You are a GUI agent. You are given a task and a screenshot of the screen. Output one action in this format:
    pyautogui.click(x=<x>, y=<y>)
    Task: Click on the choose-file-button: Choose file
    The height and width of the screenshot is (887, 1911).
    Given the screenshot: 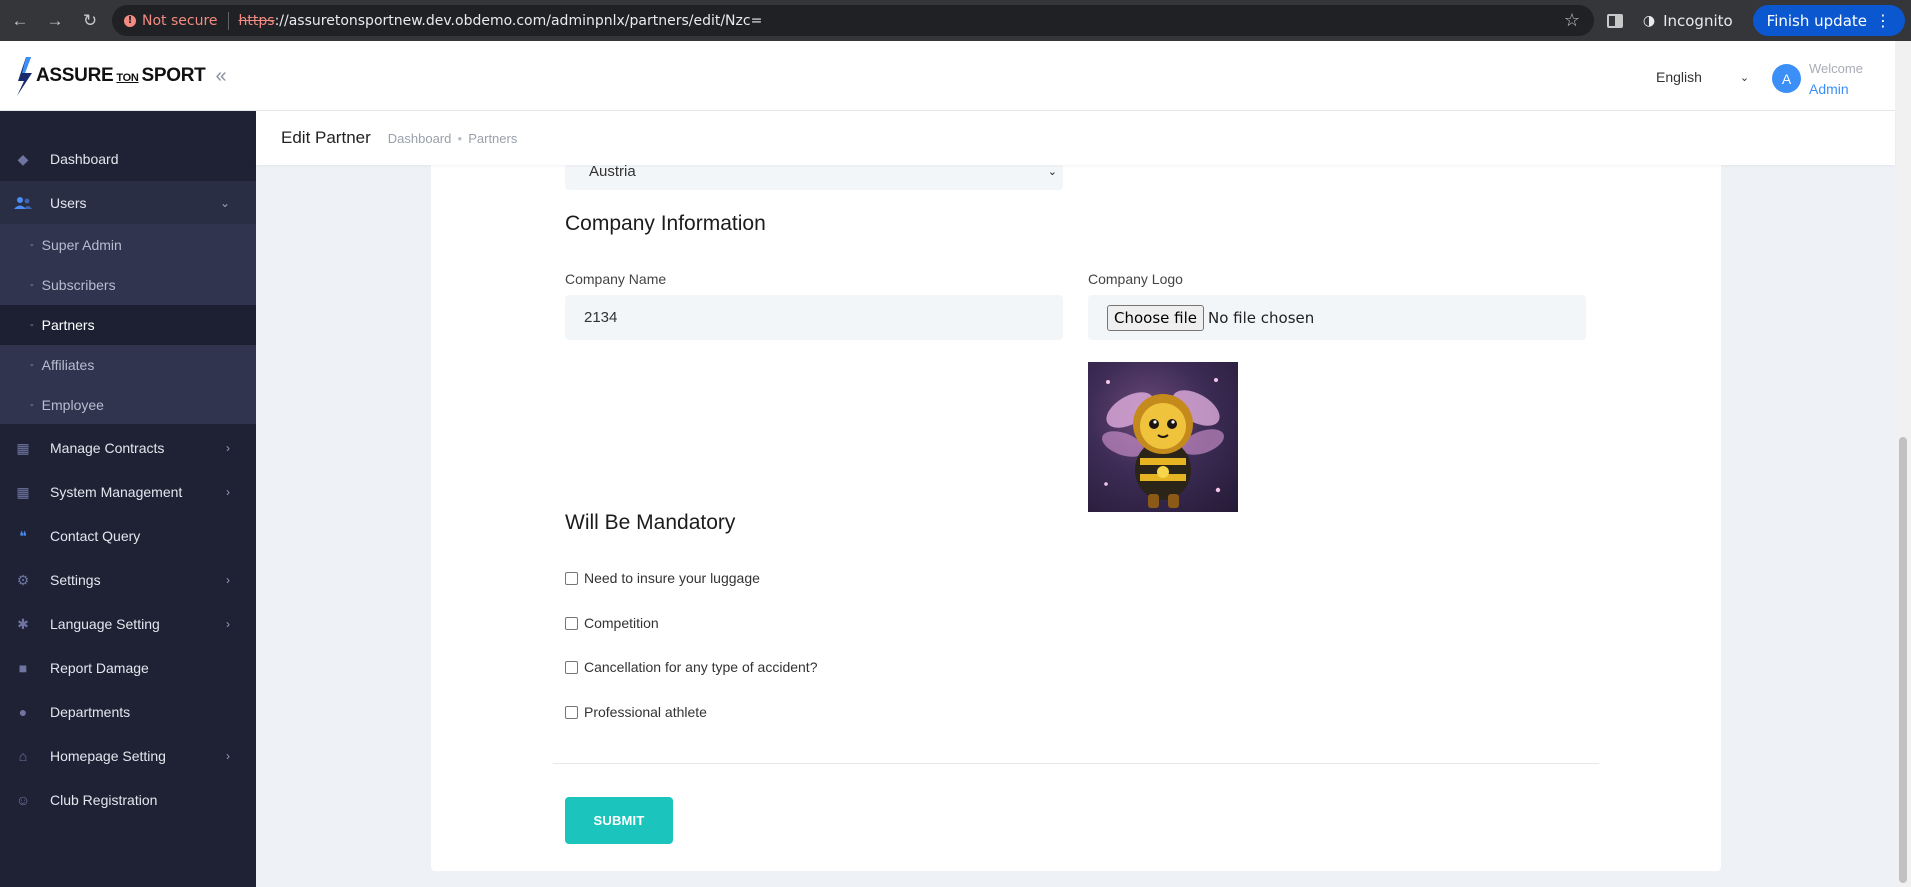 What is the action you would take?
    pyautogui.click(x=1155, y=317)
    